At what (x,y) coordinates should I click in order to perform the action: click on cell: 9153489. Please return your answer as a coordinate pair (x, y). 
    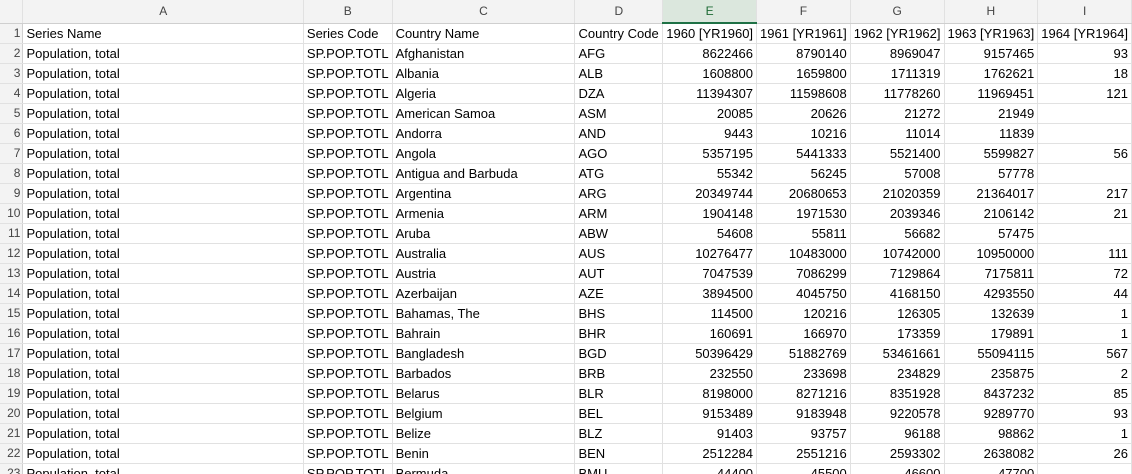
    Looking at the image, I should click on (710, 413).